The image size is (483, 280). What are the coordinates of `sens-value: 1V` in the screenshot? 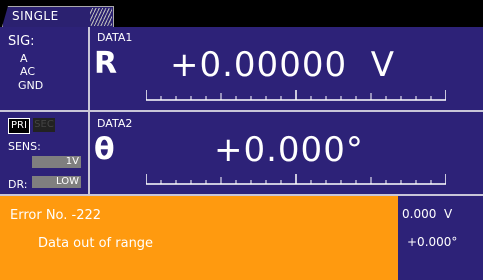 It's located at (56, 162).